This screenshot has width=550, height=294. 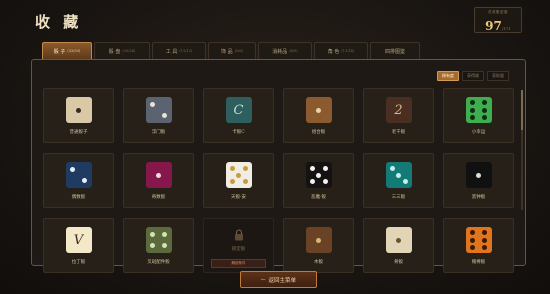 I want to click on dice-card: V 拉丁骰, so click(x=78, y=245).